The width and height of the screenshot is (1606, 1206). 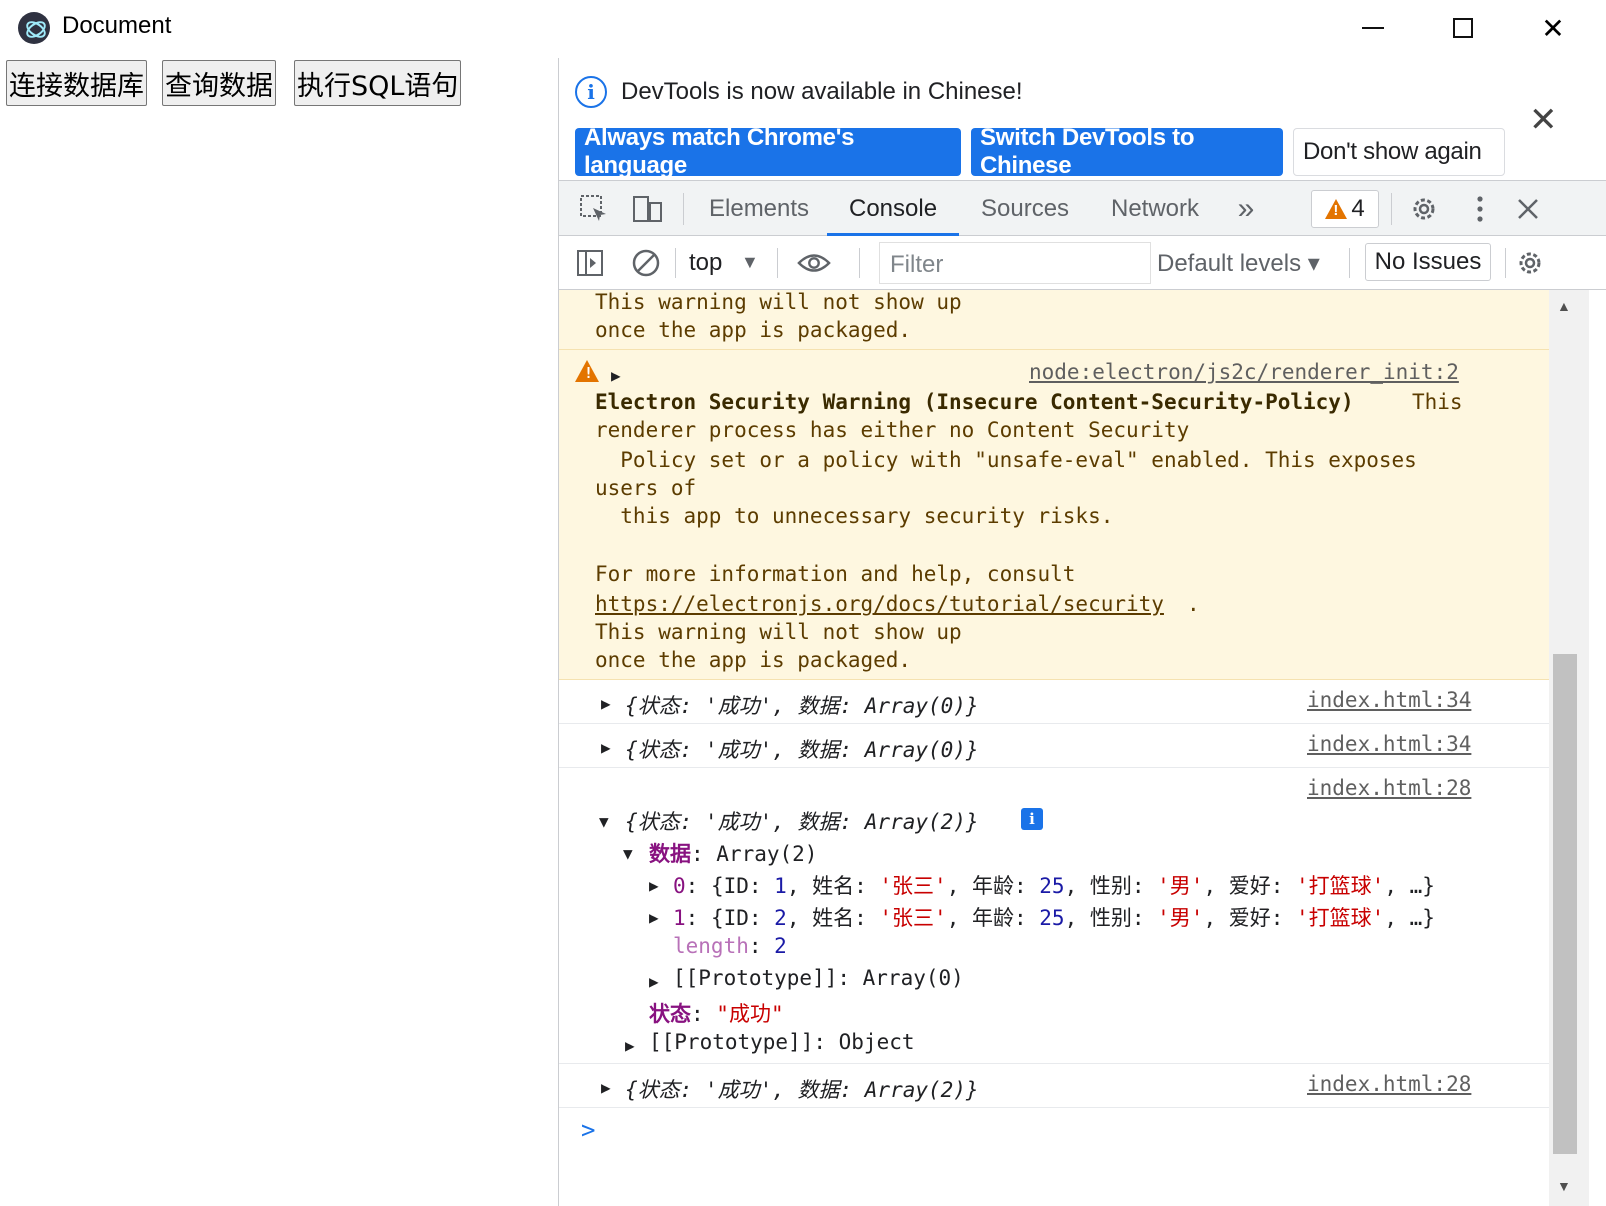 I want to click on close-window-button: ✕, so click(x=1553, y=28).